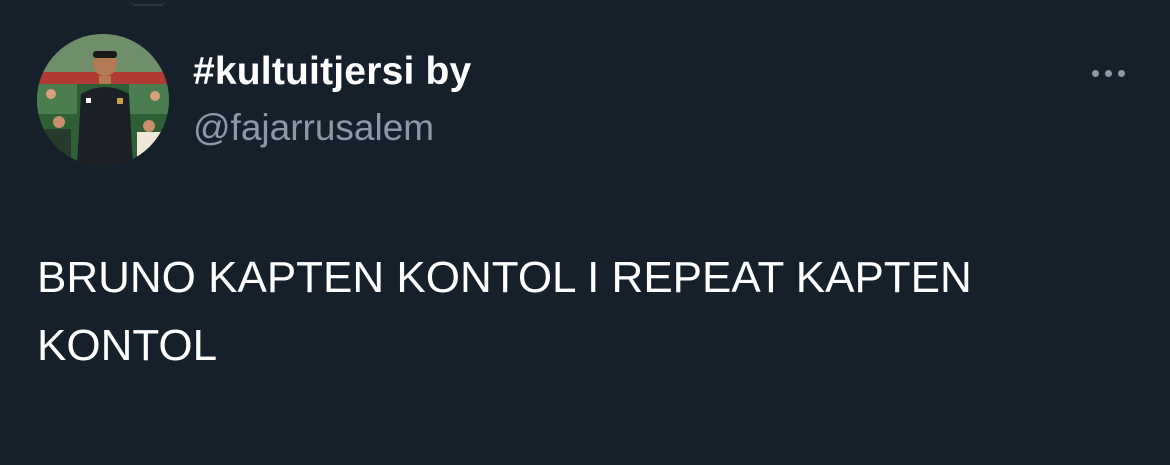 The height and width of the screenshot is (465, 1170). I want to click on more-options-button, so click(1108, 73).